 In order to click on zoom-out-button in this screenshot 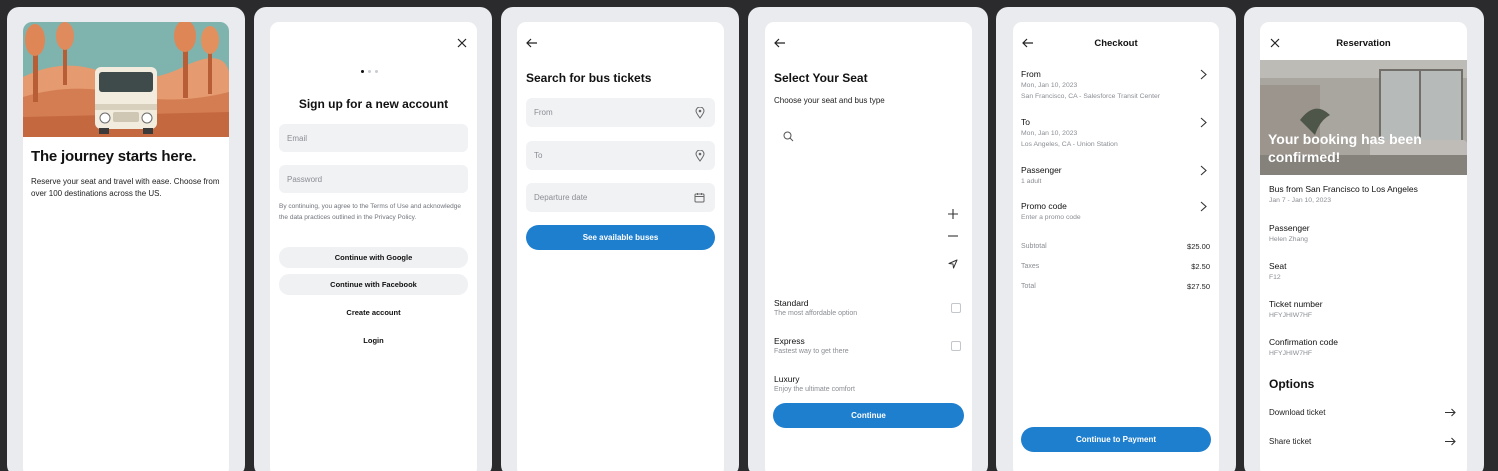, I will do `click(953, 236)`.